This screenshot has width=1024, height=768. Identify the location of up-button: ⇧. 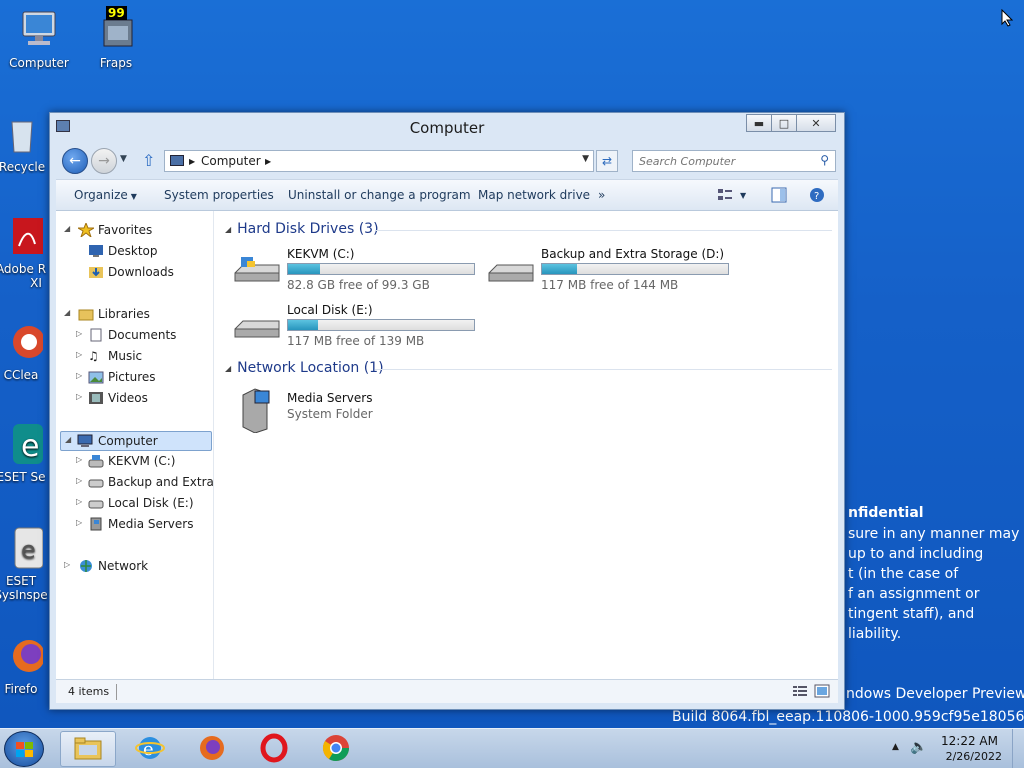
(148, 160).